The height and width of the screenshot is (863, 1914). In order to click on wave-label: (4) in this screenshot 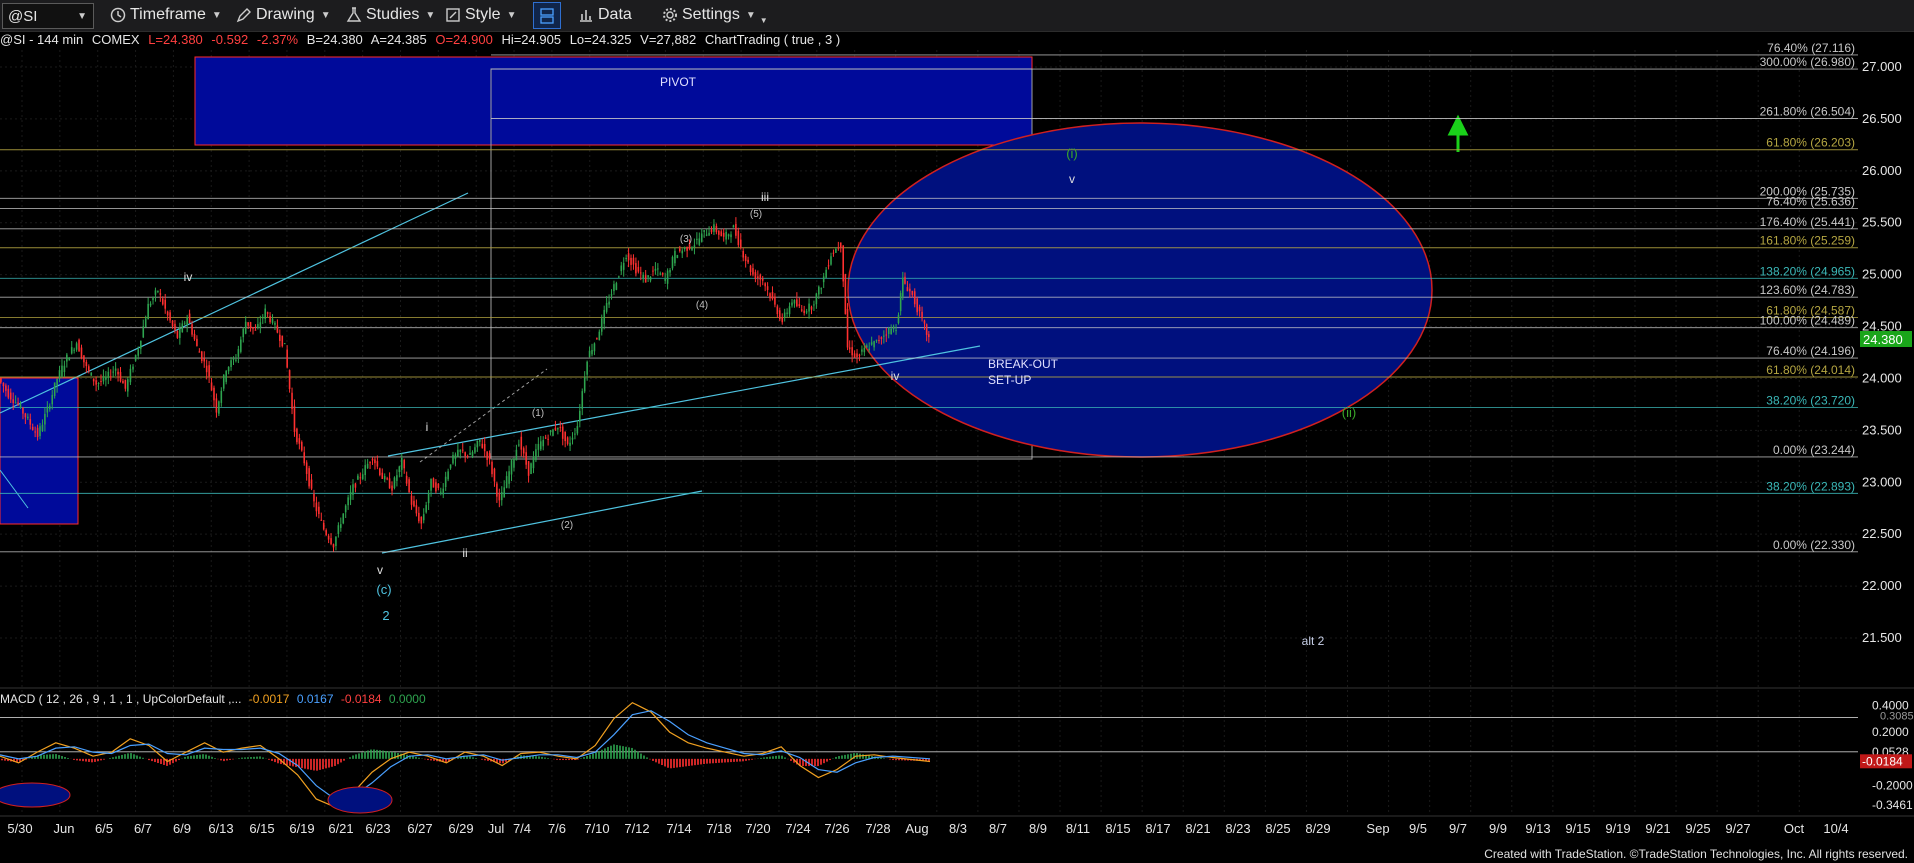, I will do `click(702, 305)`.